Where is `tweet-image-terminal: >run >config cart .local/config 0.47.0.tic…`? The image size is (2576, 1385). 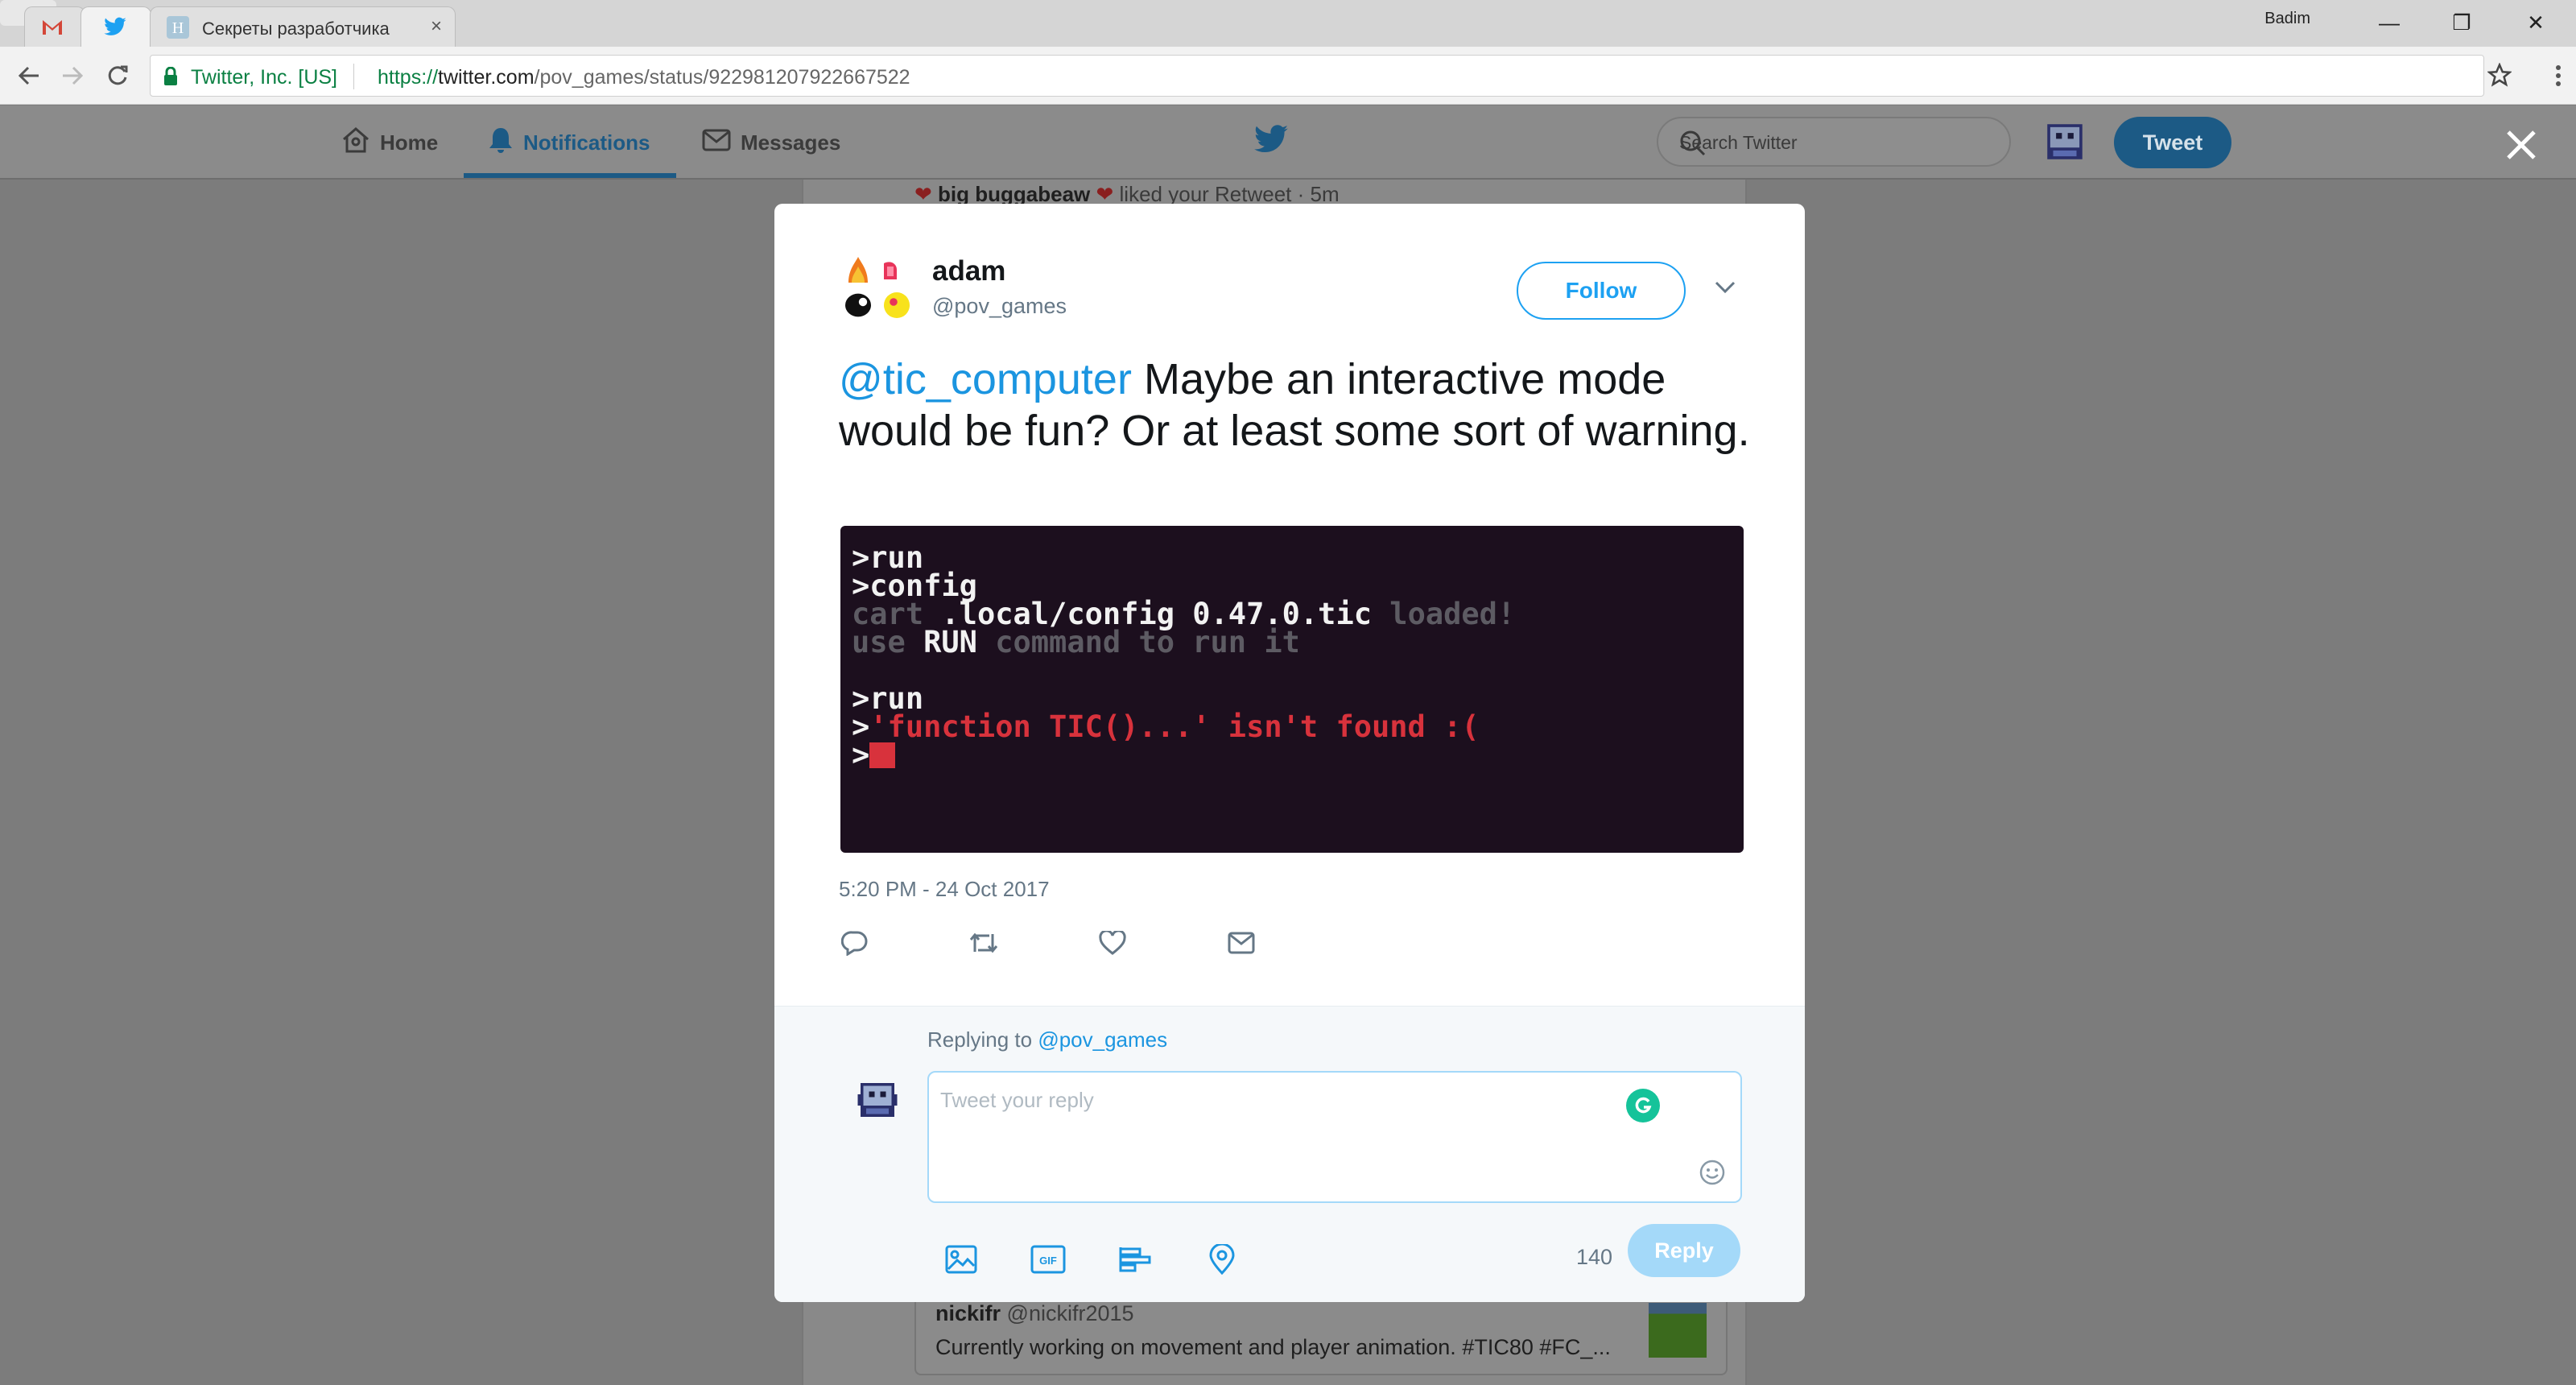
tweet-image-terminal: >run >config cart .local/config 0.47.0.tic… is located at coordinates (1292, 689).